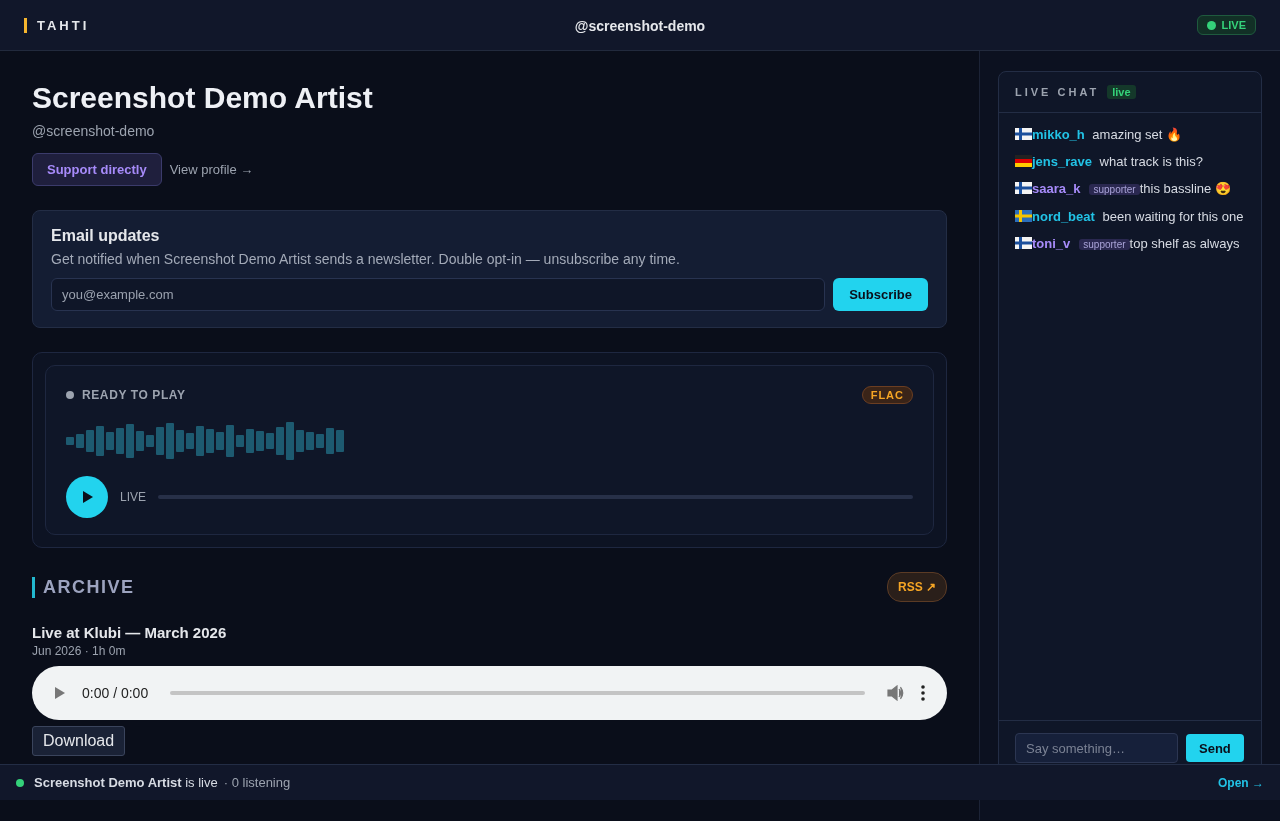 This screenshot has height=821, width=1280. What do you see at coordinates (126, 782) in the screenshot?
I see `live-status-text: Screenshot Demo Artist is live` at bounding box center [126, 782].